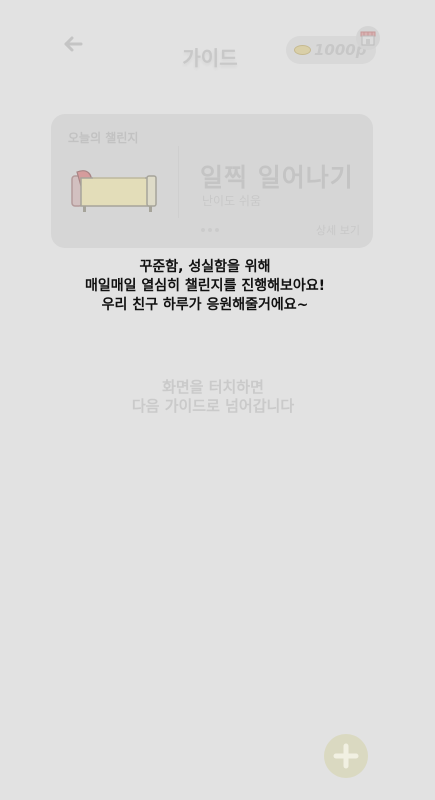 This screenshot has width=435, height=800. I want to click on coin-icon, so click(302, 50).